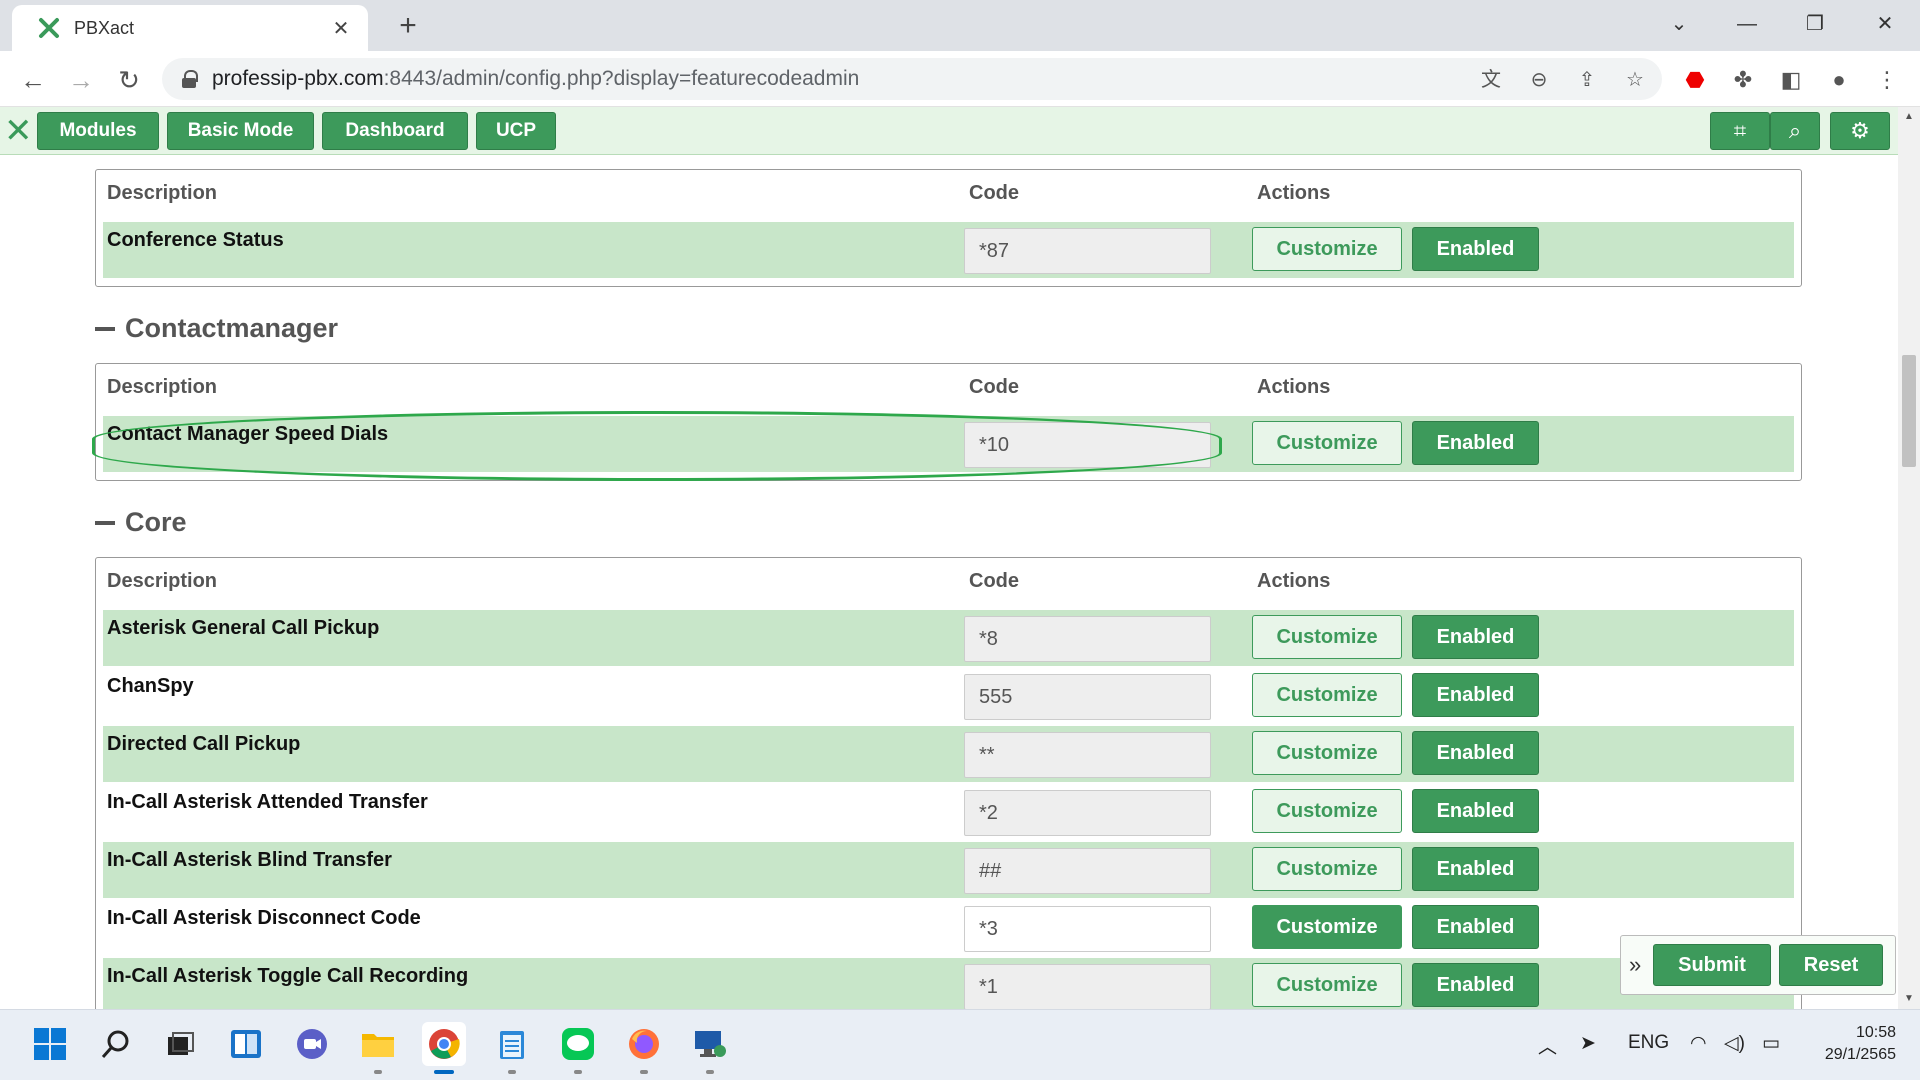  What do you see at coordinates (1860, 1054) in the screenshot?
I see `clock-date: 29/1/2565` at bounding box center [1860, 1054].